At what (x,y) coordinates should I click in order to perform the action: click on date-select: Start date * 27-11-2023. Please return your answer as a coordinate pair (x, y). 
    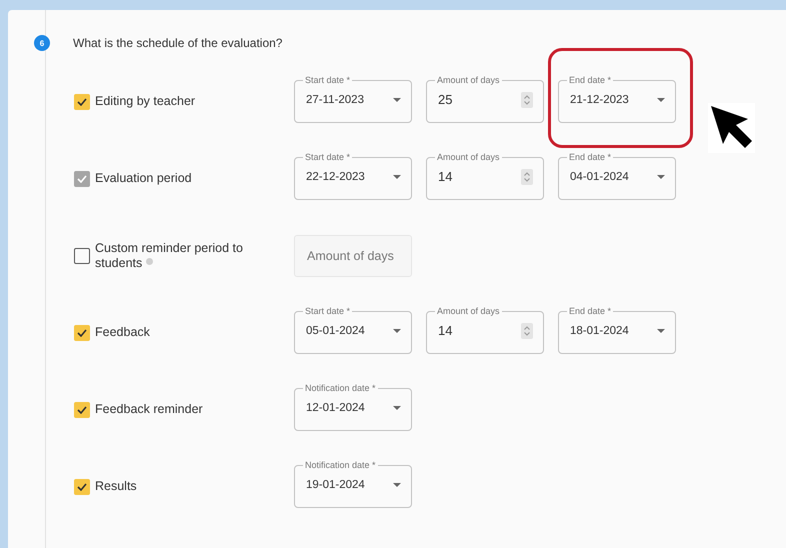
    Looking at the image, I should click on (353, 98).